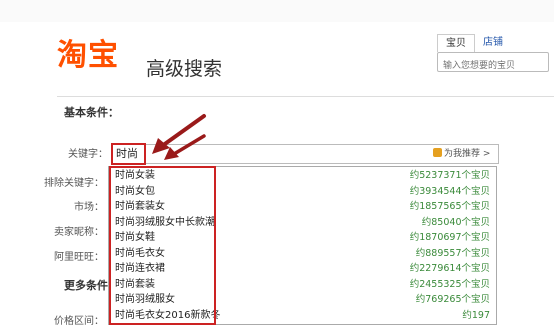 This screenshot has height=329, width=554. Describe the element at coordinates (302, 254) in the screenshot. I see `suggestion-item: 时尚毛衣女 约889557个宝贝` at that location.